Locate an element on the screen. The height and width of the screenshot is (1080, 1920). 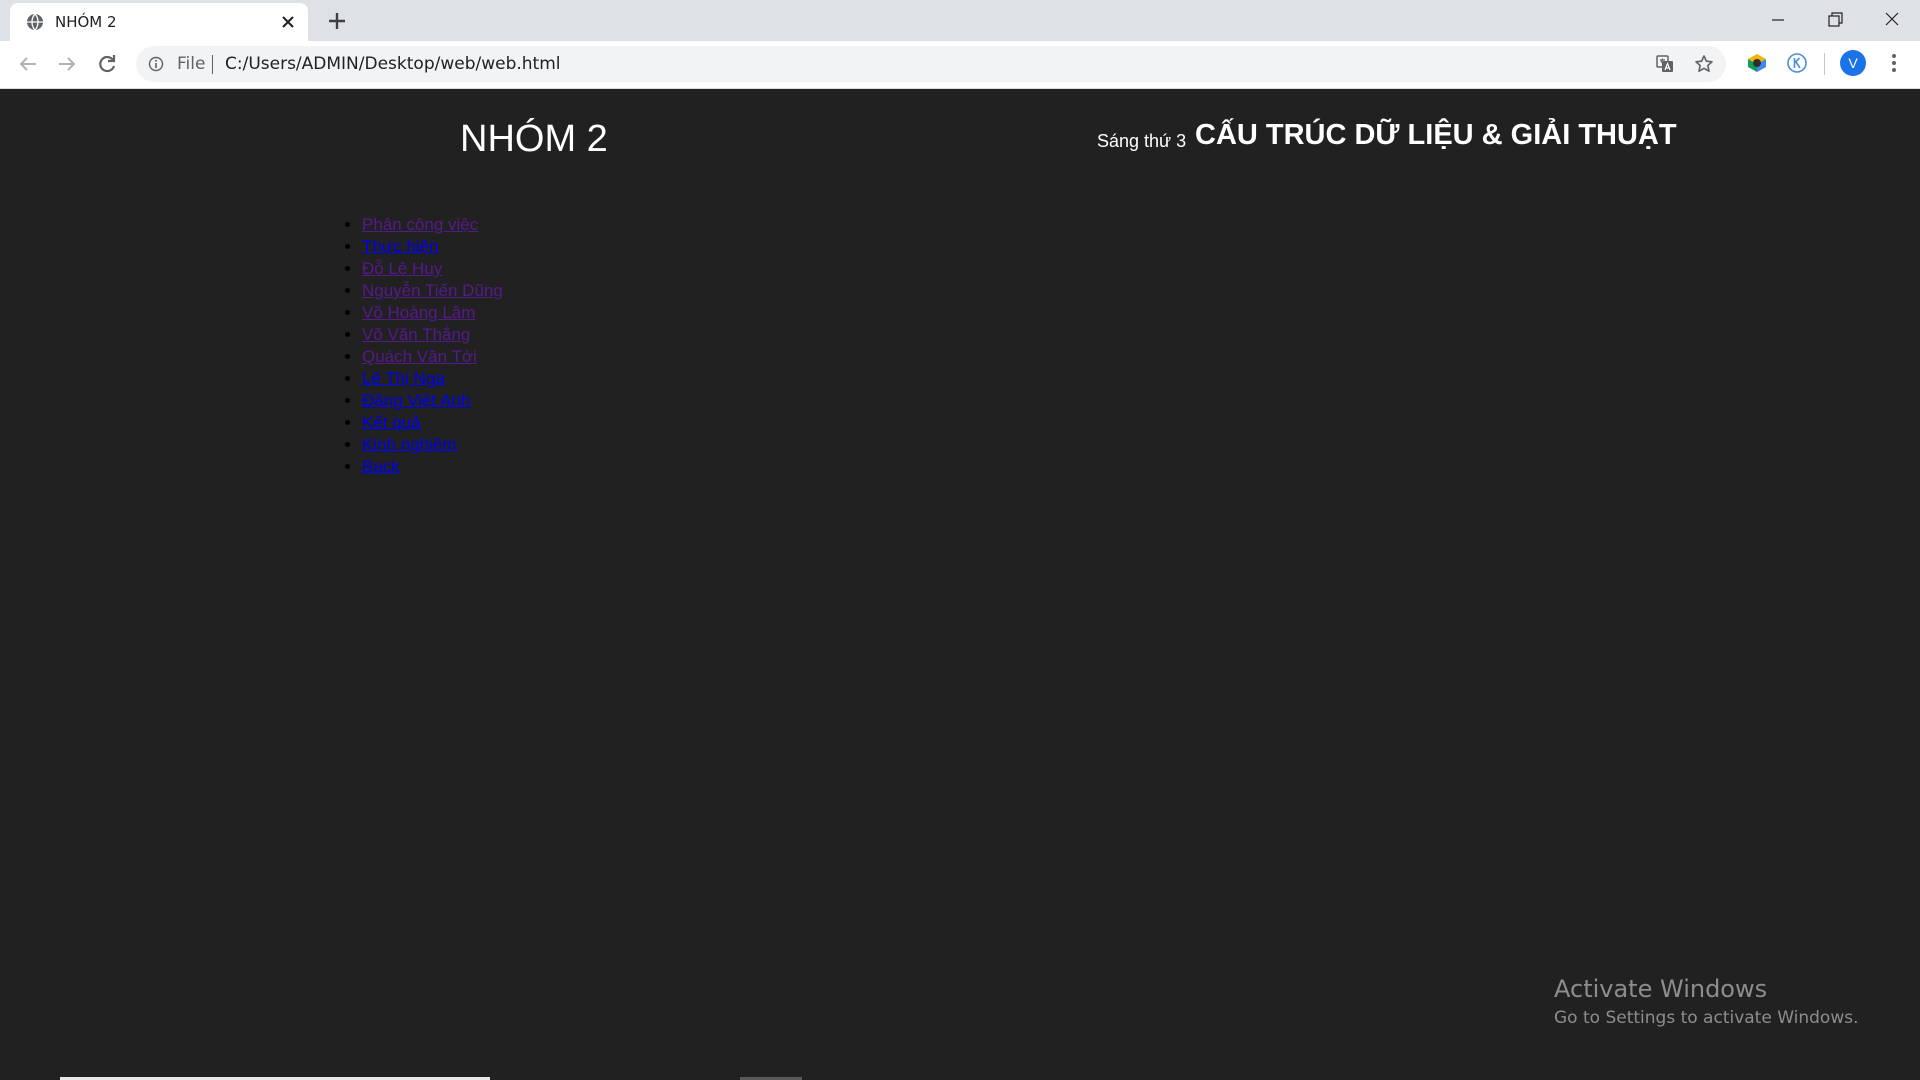
url-scheme: File is located at coordinates (191, 64).